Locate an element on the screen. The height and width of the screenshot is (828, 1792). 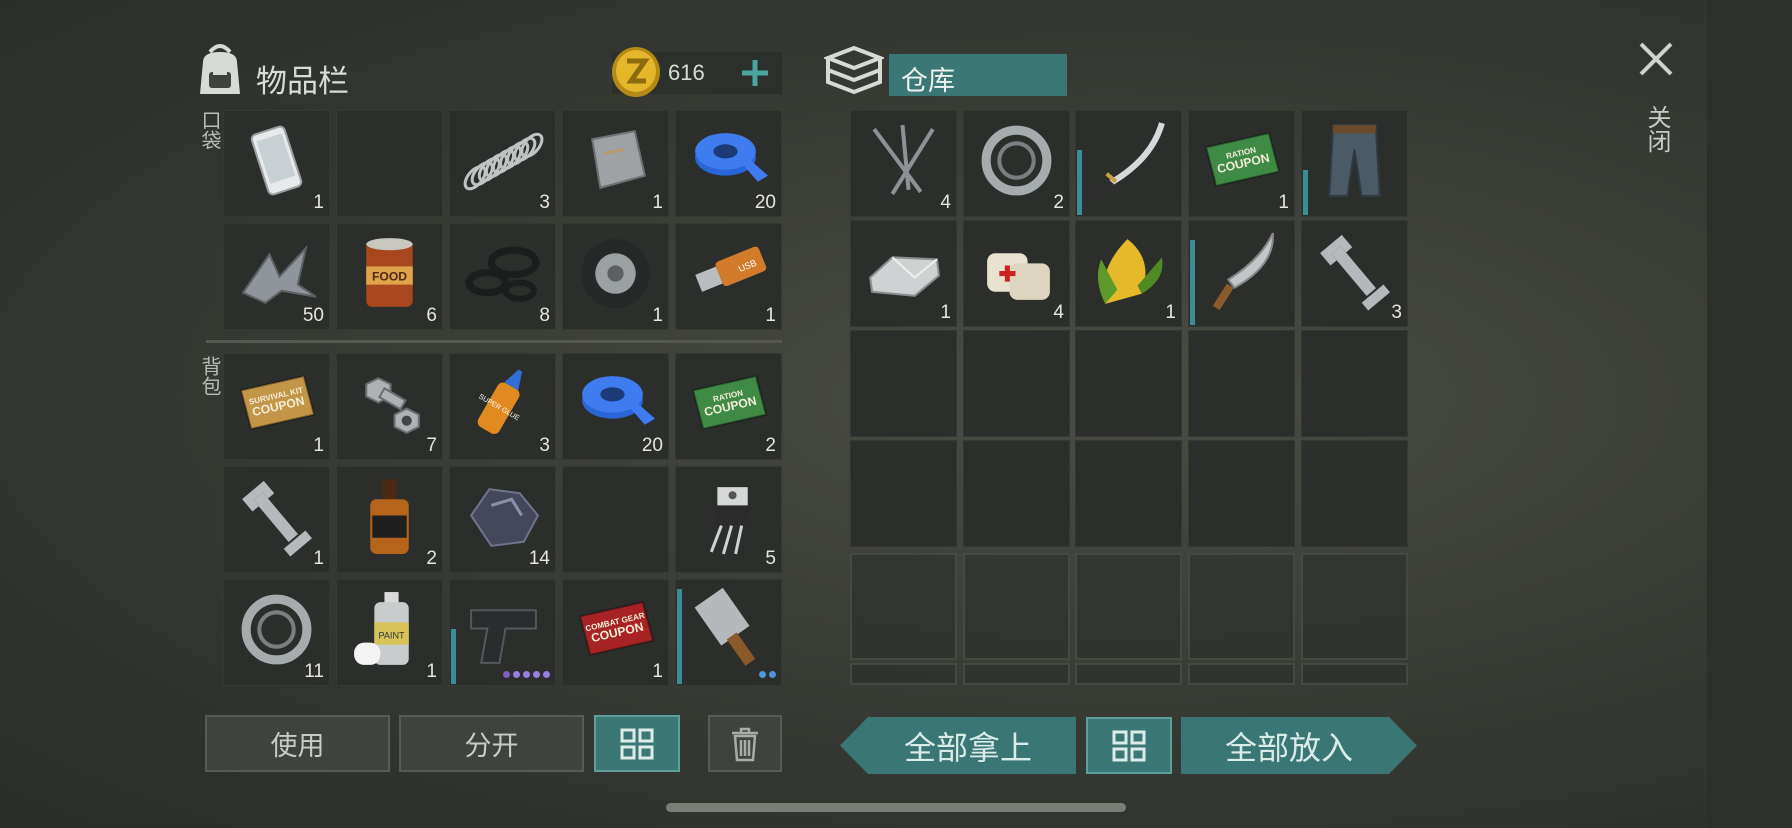
home-indicator is located at coordinates (896, 807).